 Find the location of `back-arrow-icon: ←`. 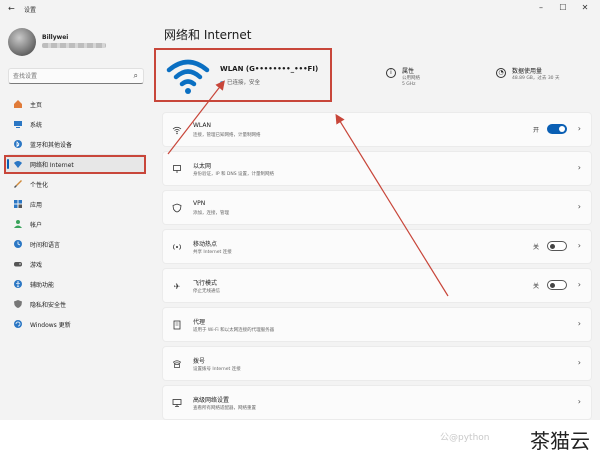

back-arrow-icon: ← is located at coordinates (11, 8).